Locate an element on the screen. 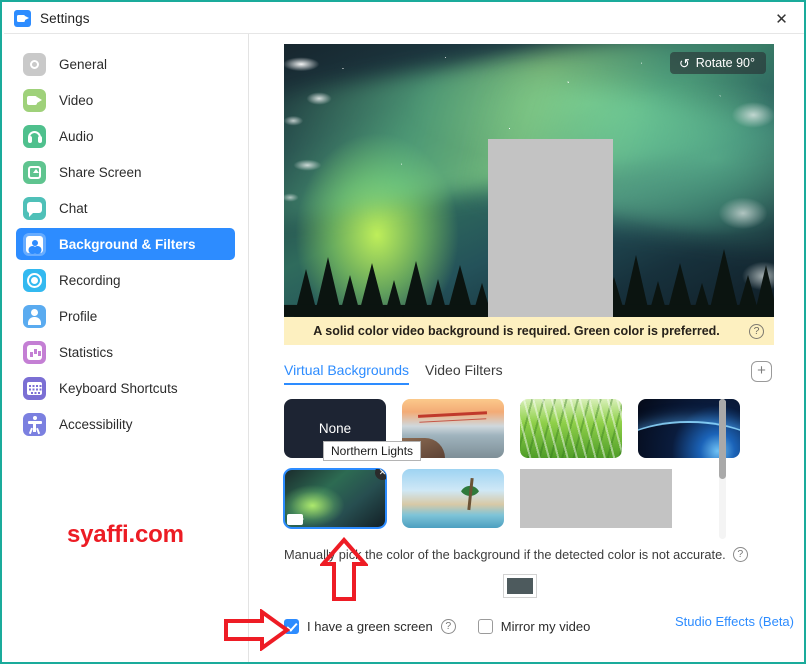 Image resolution: width=806 pixels, height=664 pixels. sidebar-label: Chat is located at coordinates (73, 208).